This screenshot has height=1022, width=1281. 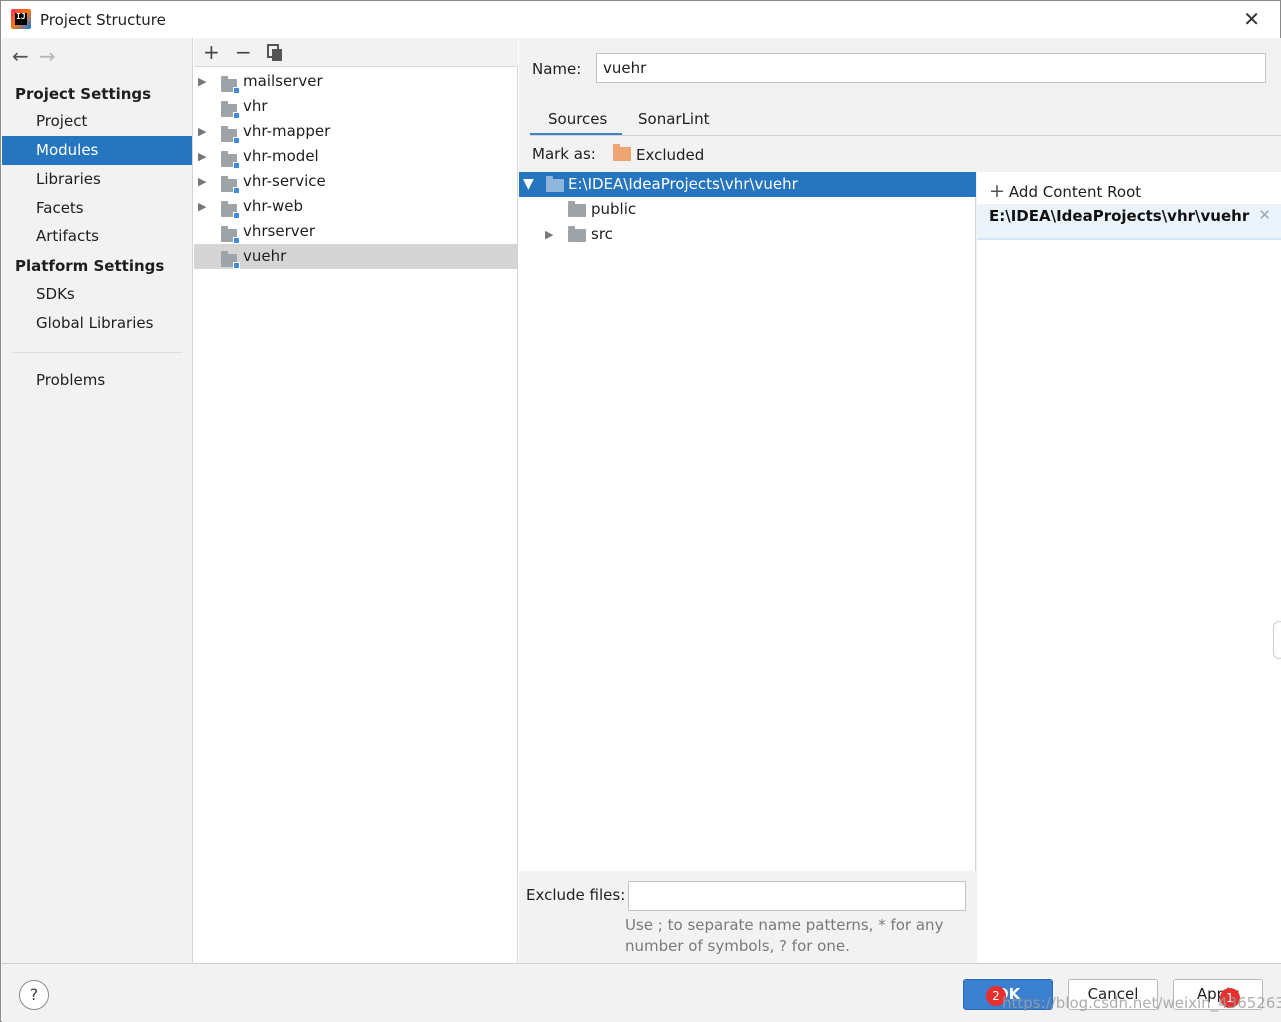 I want to click on mark-excluded-button: Excluded, so click(x=659, y=154).